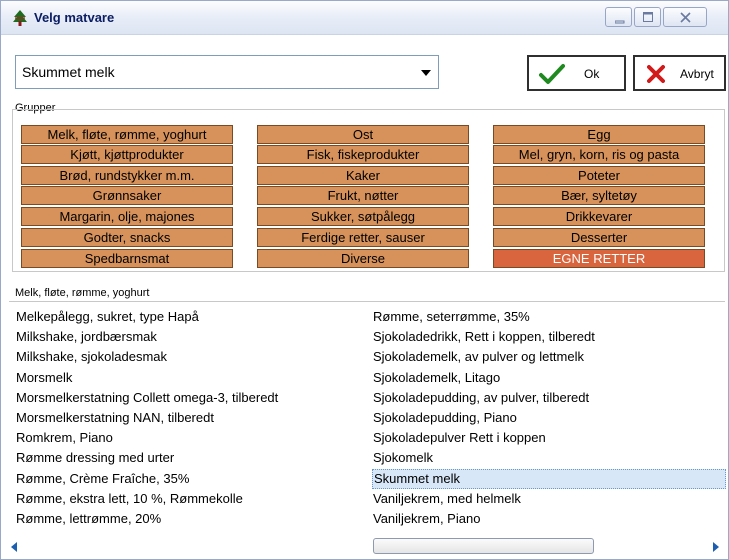 The width and height of the screenshot is (729, 560). Describe the element at coordinates (74, 17) in the screenshot. I see `window-title: Velg matvare` at that location.